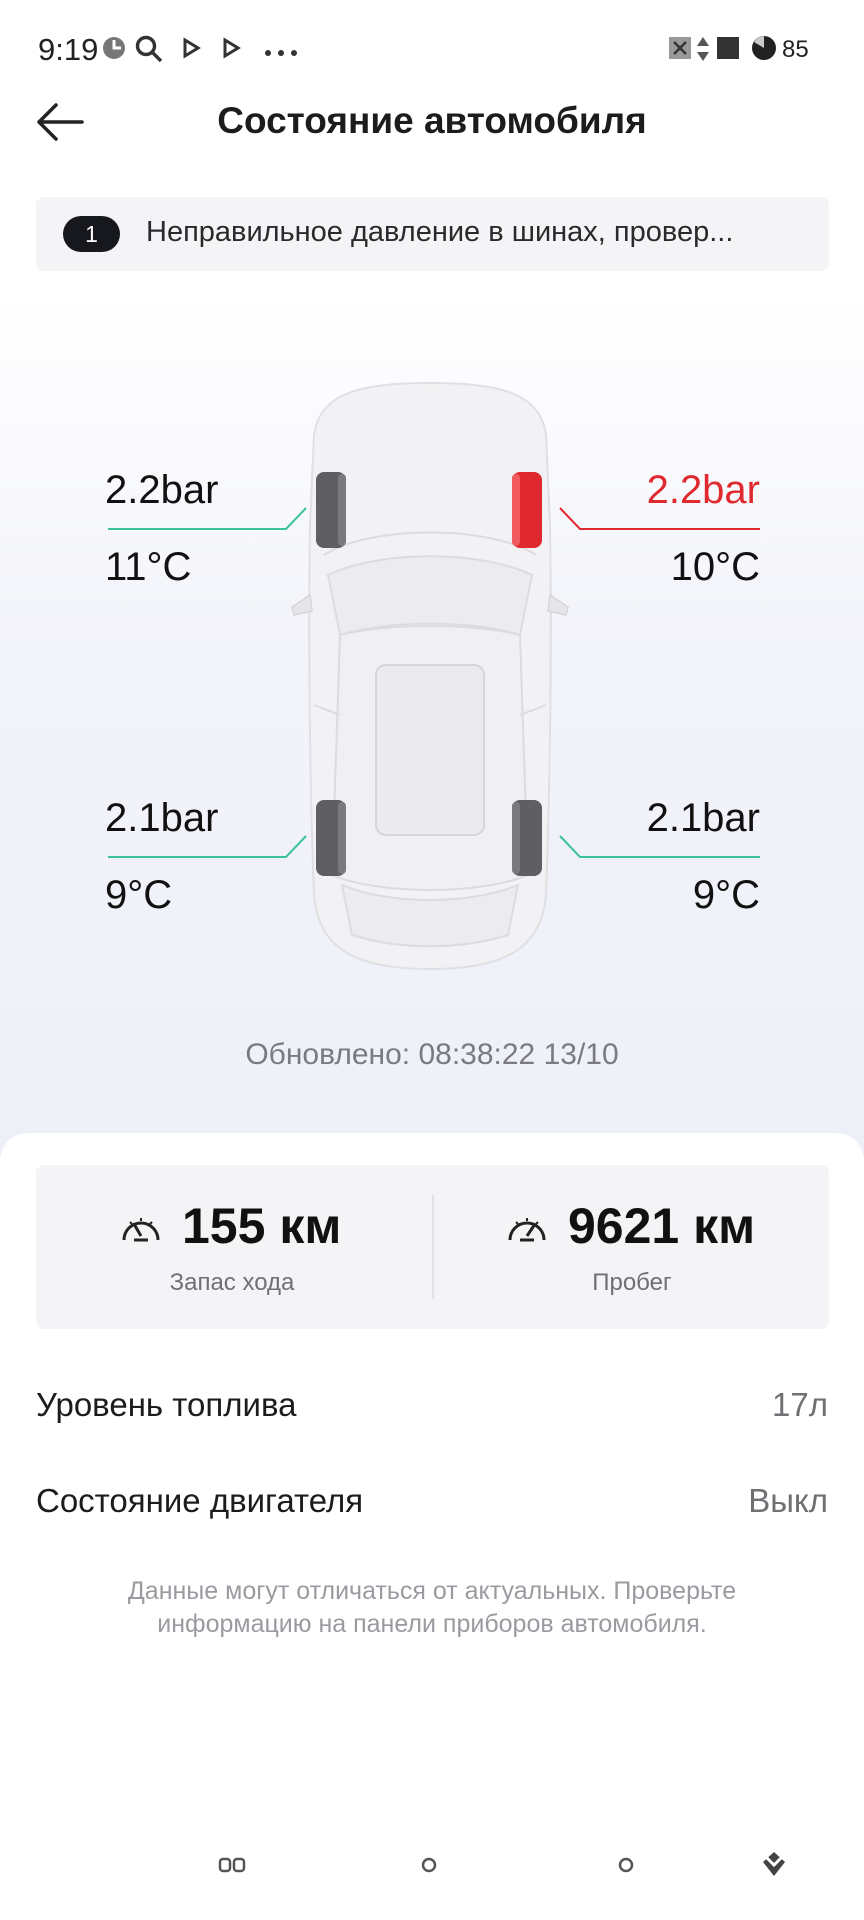 The image size is (864, 1920). What do you see at coordinates (527, 1230) in the screenshot?
I see `odometer-gauge-icon` at bounding box center [527, 1230].